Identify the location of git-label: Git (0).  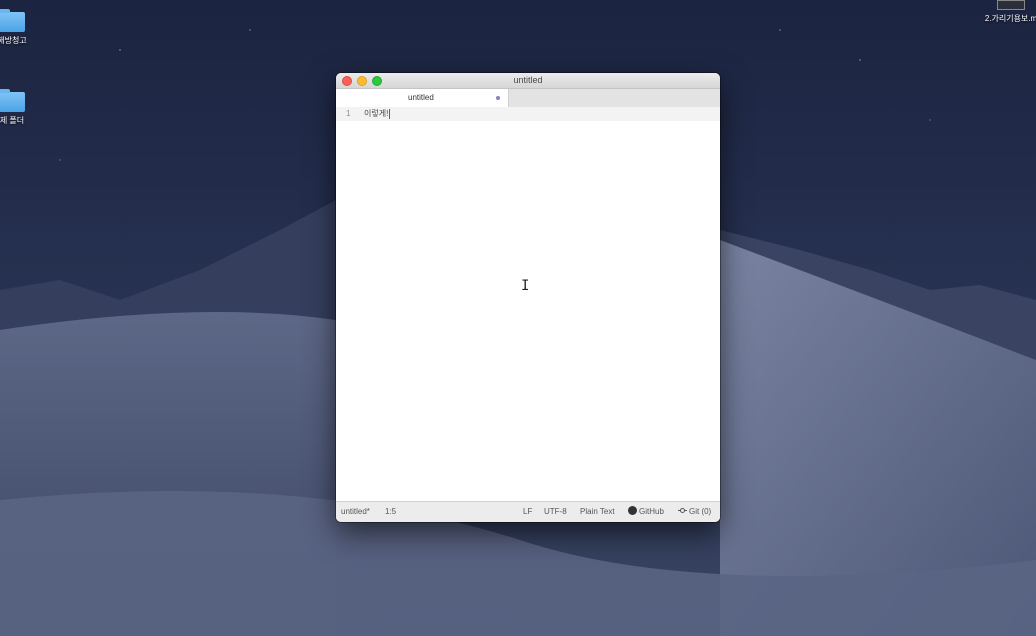
(700, 511).